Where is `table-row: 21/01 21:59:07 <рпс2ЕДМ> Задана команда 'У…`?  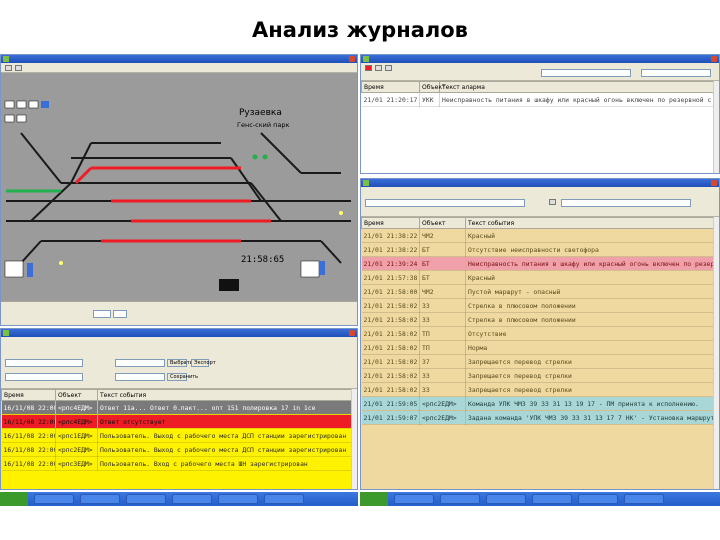
table-row: 21/01 21:59:07 <рпс2ЕДМ> Задана команда 'У… is located at coordinates (538, 417).